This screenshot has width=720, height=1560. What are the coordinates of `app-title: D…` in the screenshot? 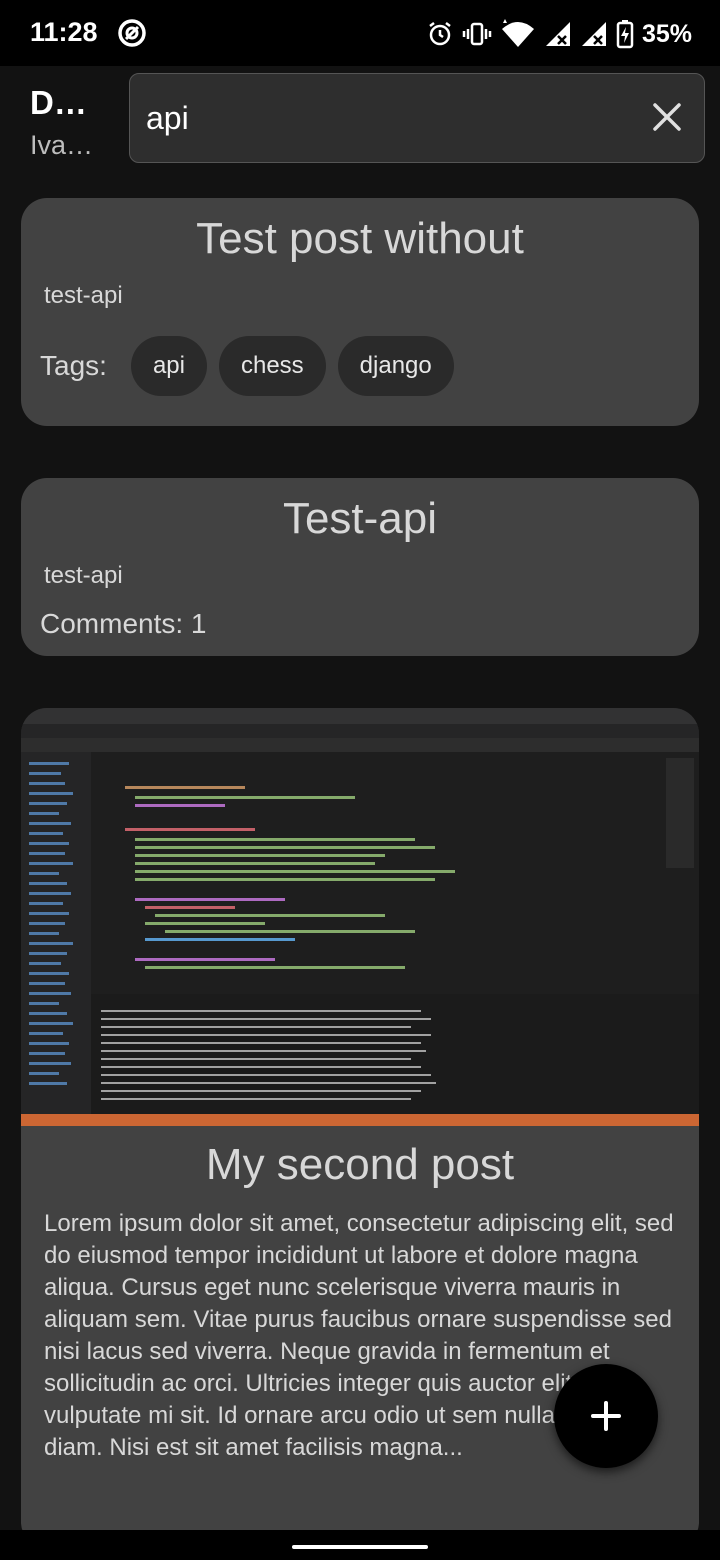 It's located at (58, 102).